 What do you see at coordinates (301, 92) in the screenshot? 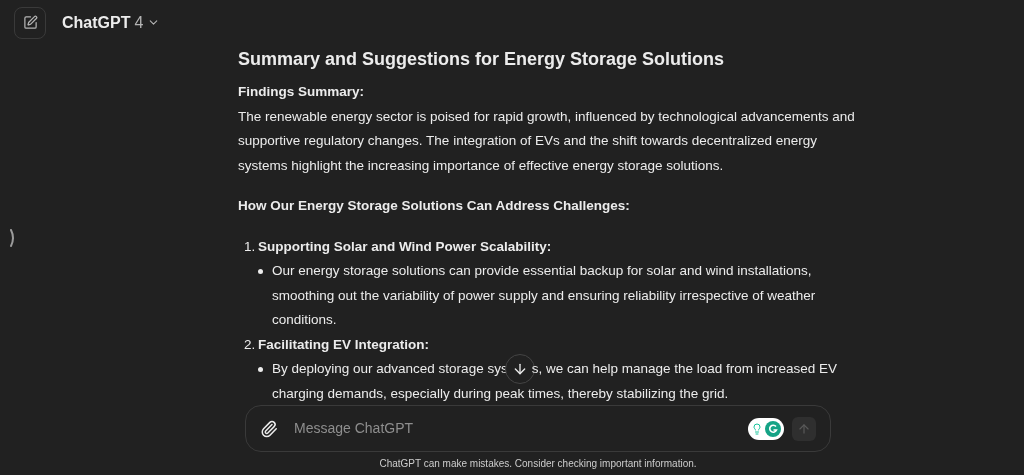
I see `section-heading: Findings Summary:` at bounding box center [301, 92].